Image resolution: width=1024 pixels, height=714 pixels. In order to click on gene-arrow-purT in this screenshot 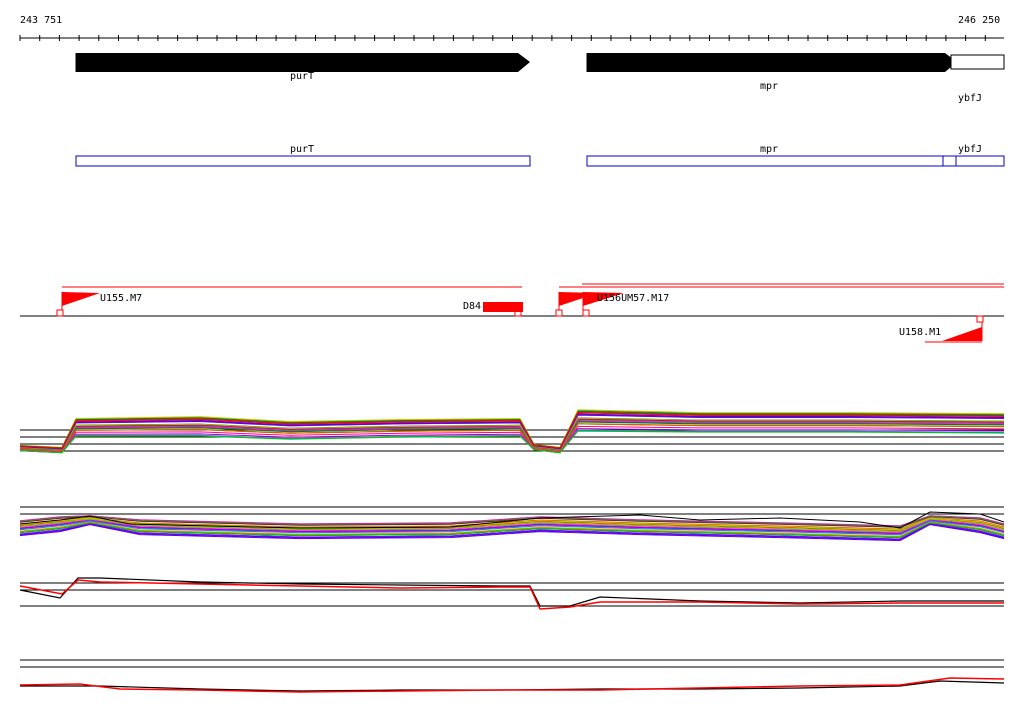, I will do `click(303, 62)`.